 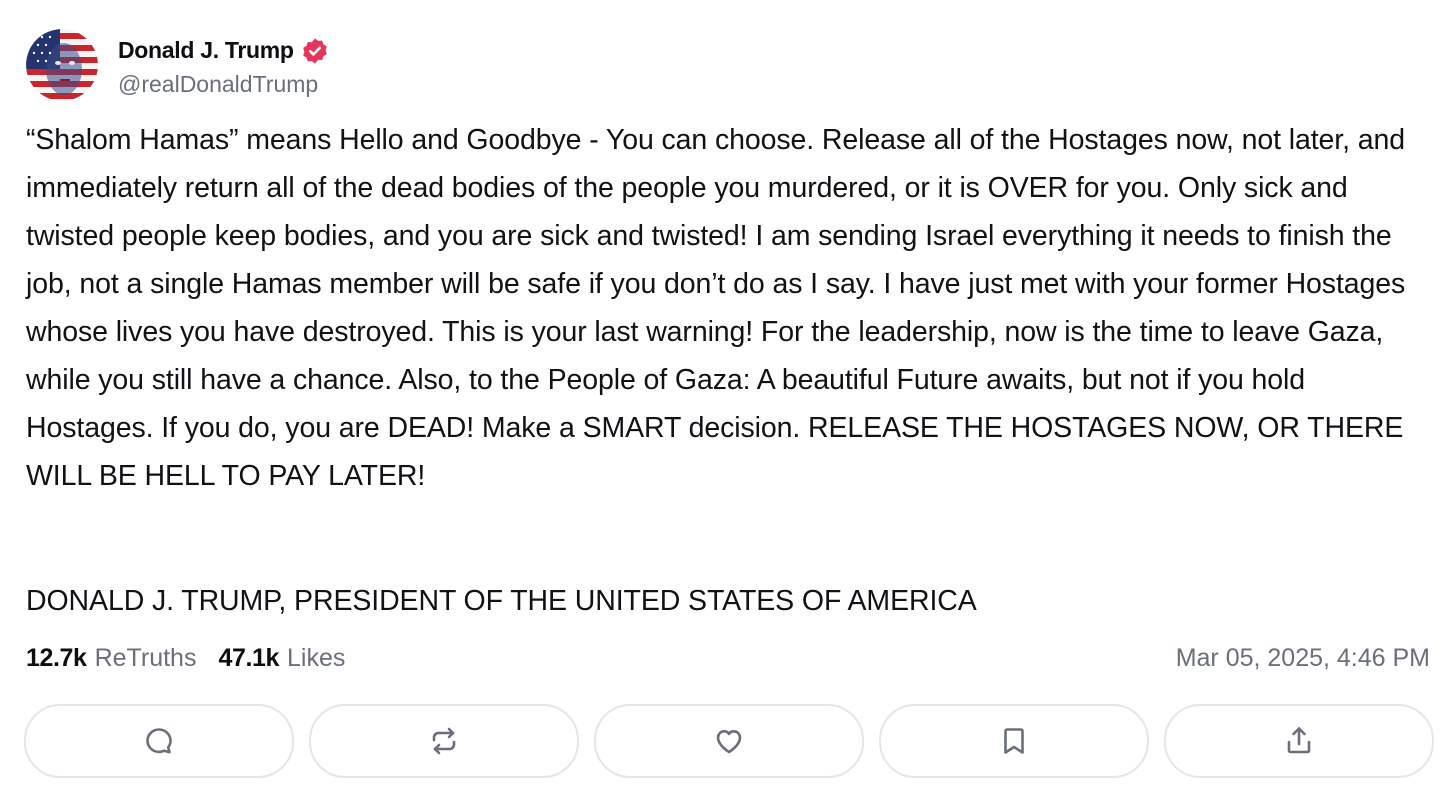 I want to click on post-header: Donald J. Trump @realDonaldTrump, so click(x=177, y=65).